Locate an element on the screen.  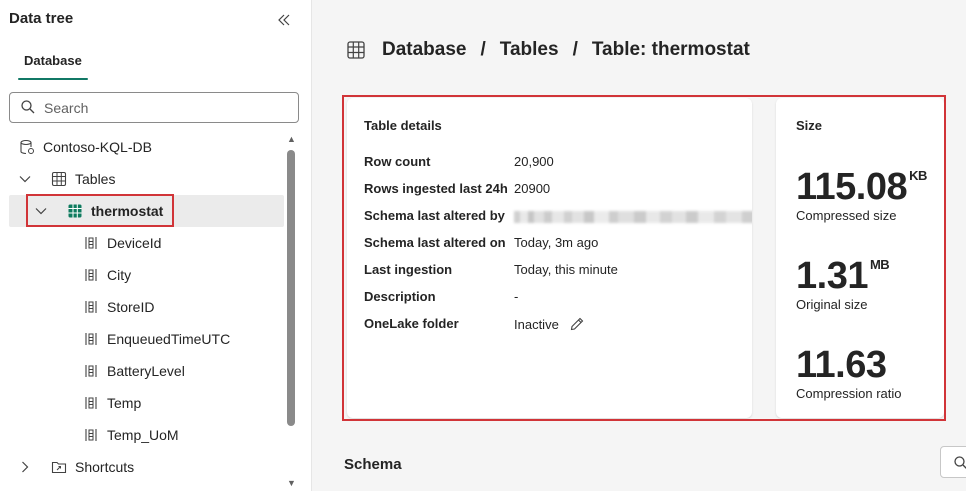
tree-label: Tables is located at coordinates (95, 179).